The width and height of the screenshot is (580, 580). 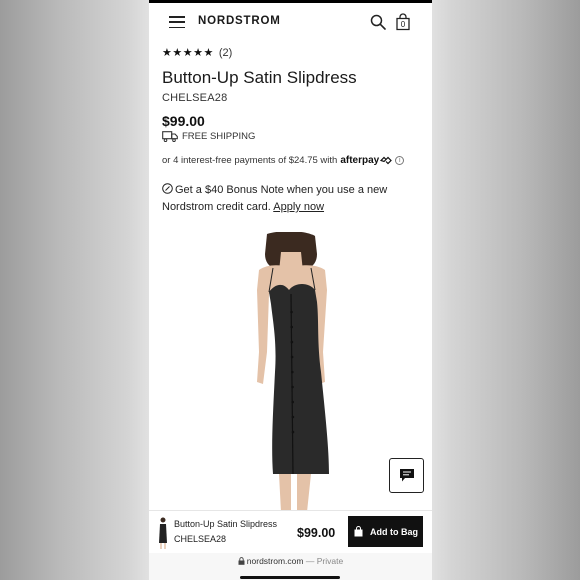 What do you see at coordinates (259, 77) in the screenshot?
I see `product-title: Button-Up Satin Slipdress` at bounding box center [259, 77].